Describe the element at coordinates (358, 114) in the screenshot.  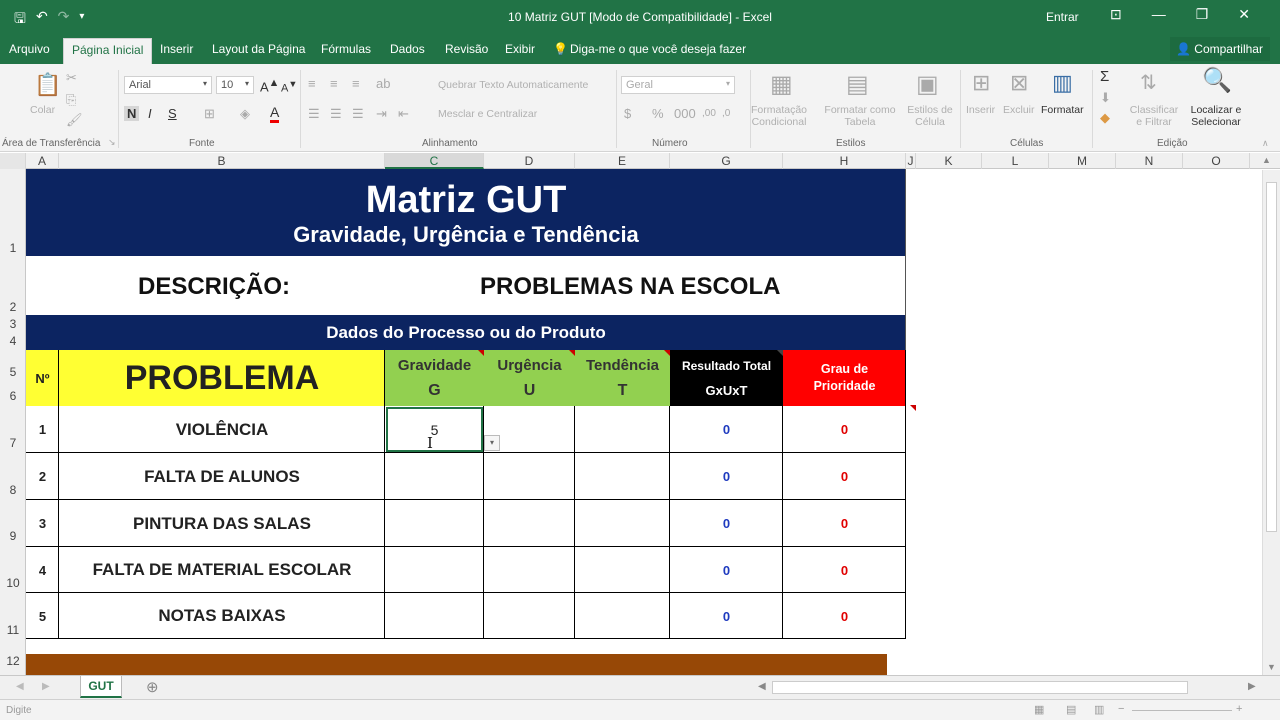
I see `align-right-icon: ☰` at that location.